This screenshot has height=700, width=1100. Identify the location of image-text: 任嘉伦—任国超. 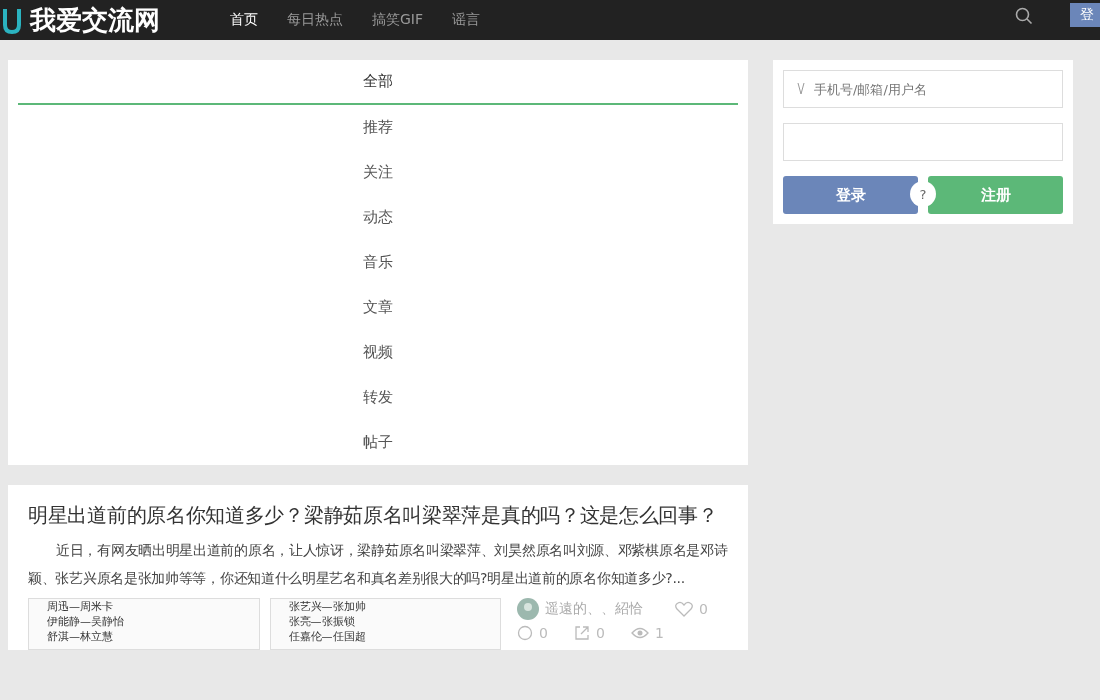
(327, 636).